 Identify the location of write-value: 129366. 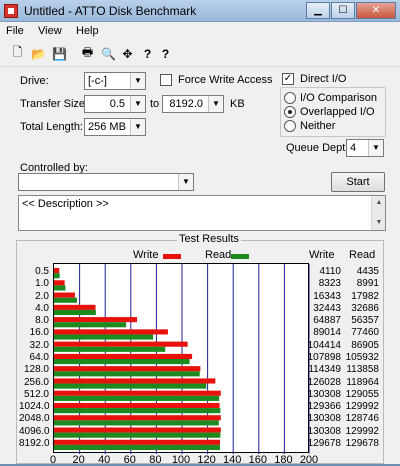
(324, 407).